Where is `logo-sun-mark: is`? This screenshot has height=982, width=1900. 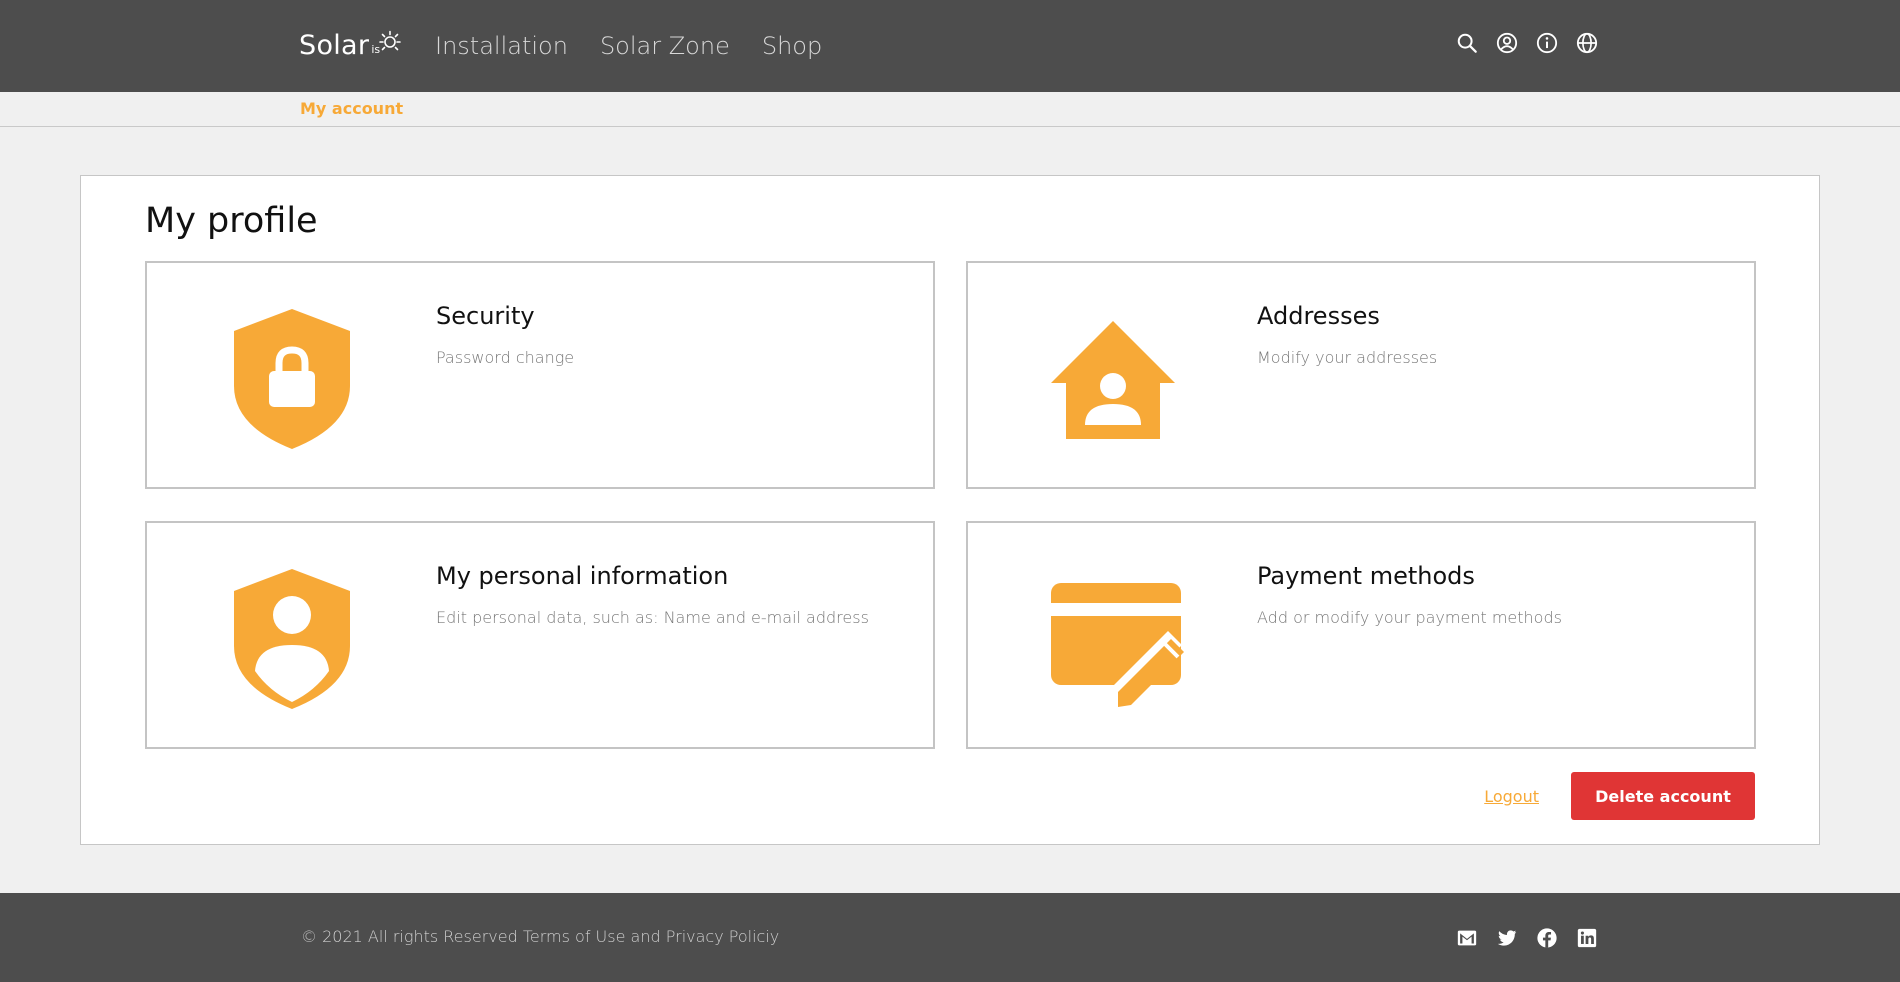
logo-sun-mark: is is located at coordinates (385, 46).